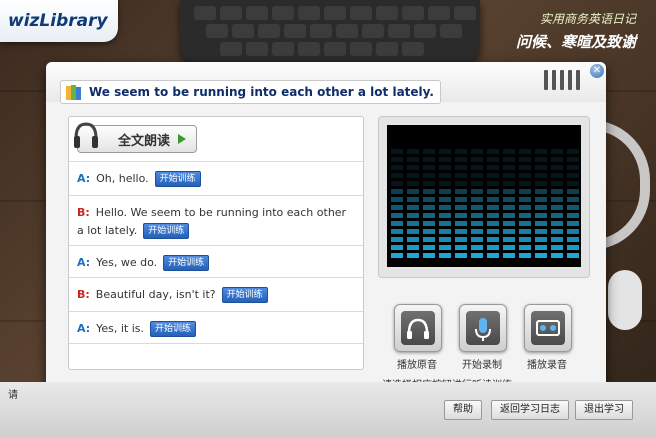 The height and width of the screenshot is (437, 656). Describe the element at coordinates (484, 196) in the screenshot. I see `equalizer-display` at that location.